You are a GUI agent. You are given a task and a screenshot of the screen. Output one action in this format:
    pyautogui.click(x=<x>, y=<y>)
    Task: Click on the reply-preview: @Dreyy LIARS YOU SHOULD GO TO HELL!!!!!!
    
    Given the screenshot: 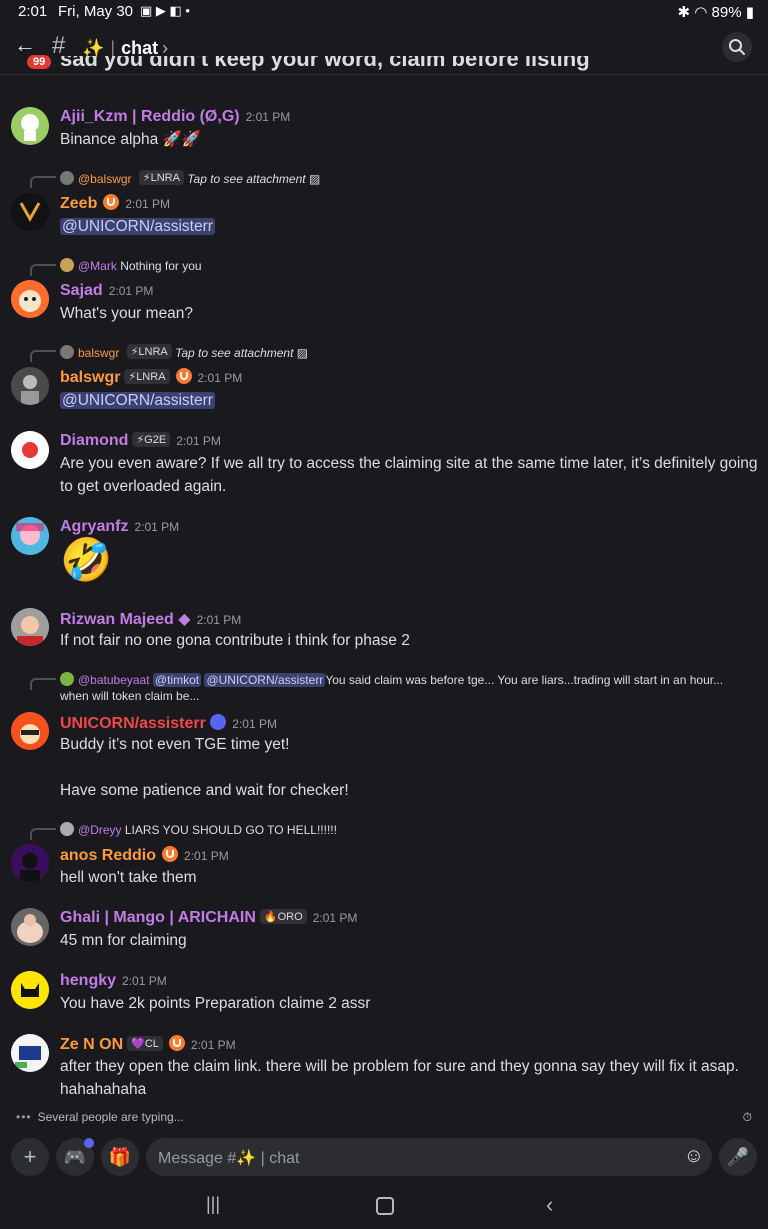 What is the action you would take?
    pyautogui.click(x=198, y=829)
    